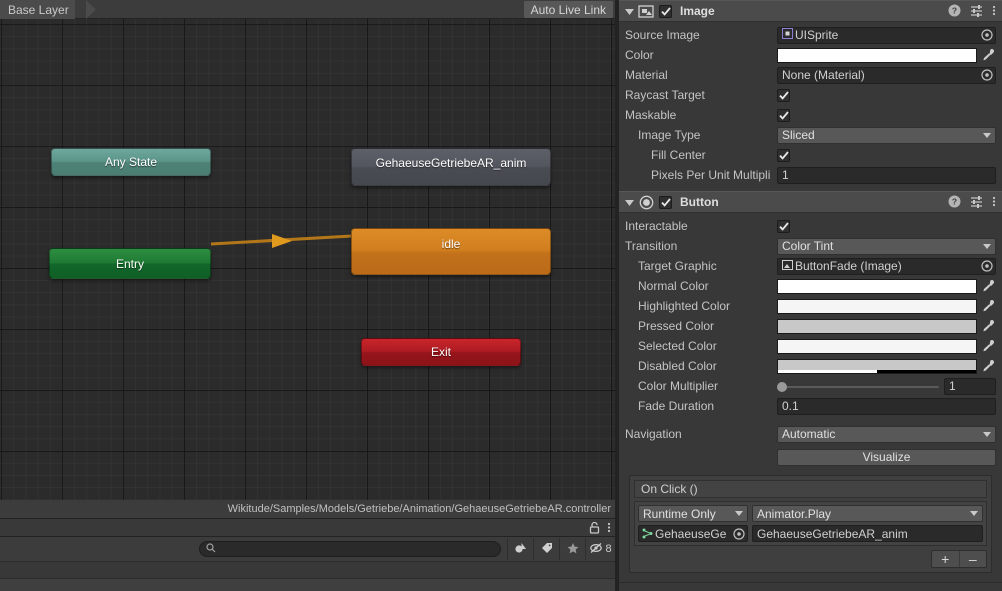  I want to click on filter-by-type-icon, so click(521, 549).